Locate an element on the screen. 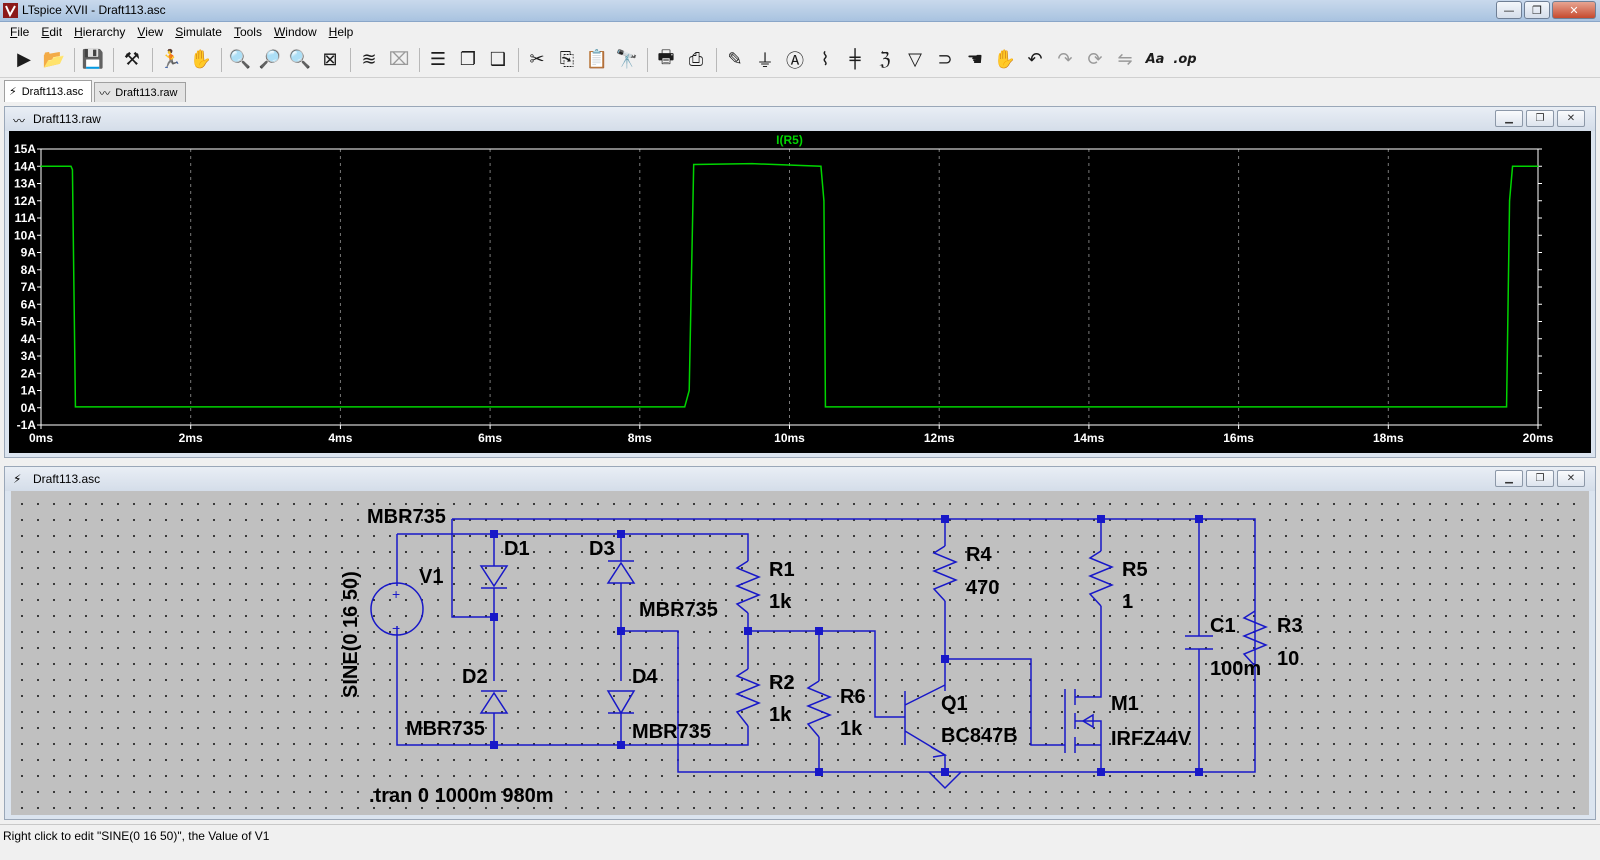 The image size is (1600, 860). capacitor-c1 is located at coordinates (1199, 642).